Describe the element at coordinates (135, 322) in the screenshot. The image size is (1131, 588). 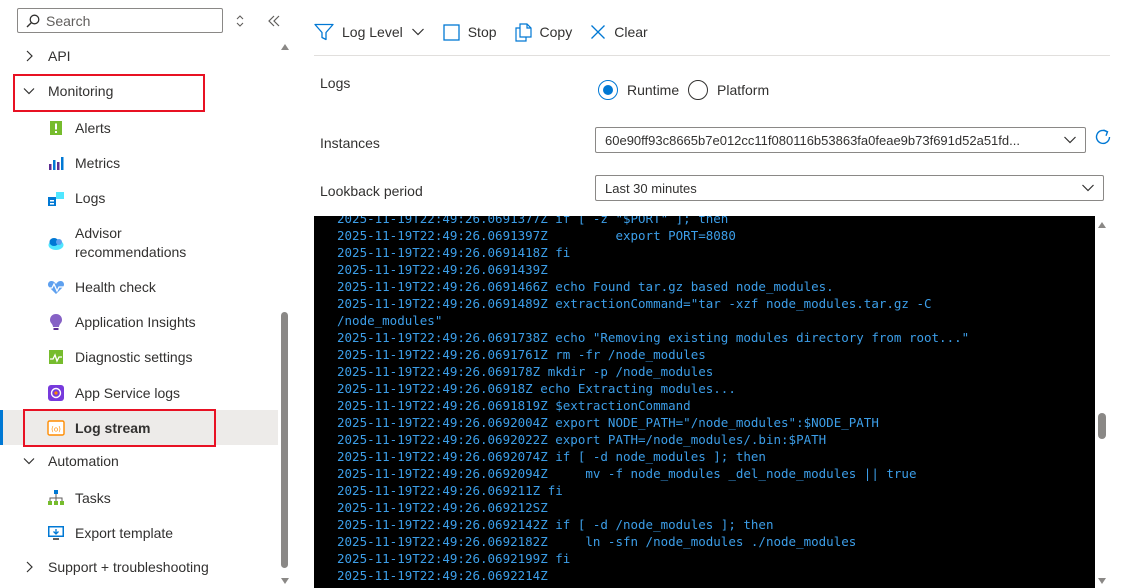
I see `menu-item-label: Application Insights` at that location.